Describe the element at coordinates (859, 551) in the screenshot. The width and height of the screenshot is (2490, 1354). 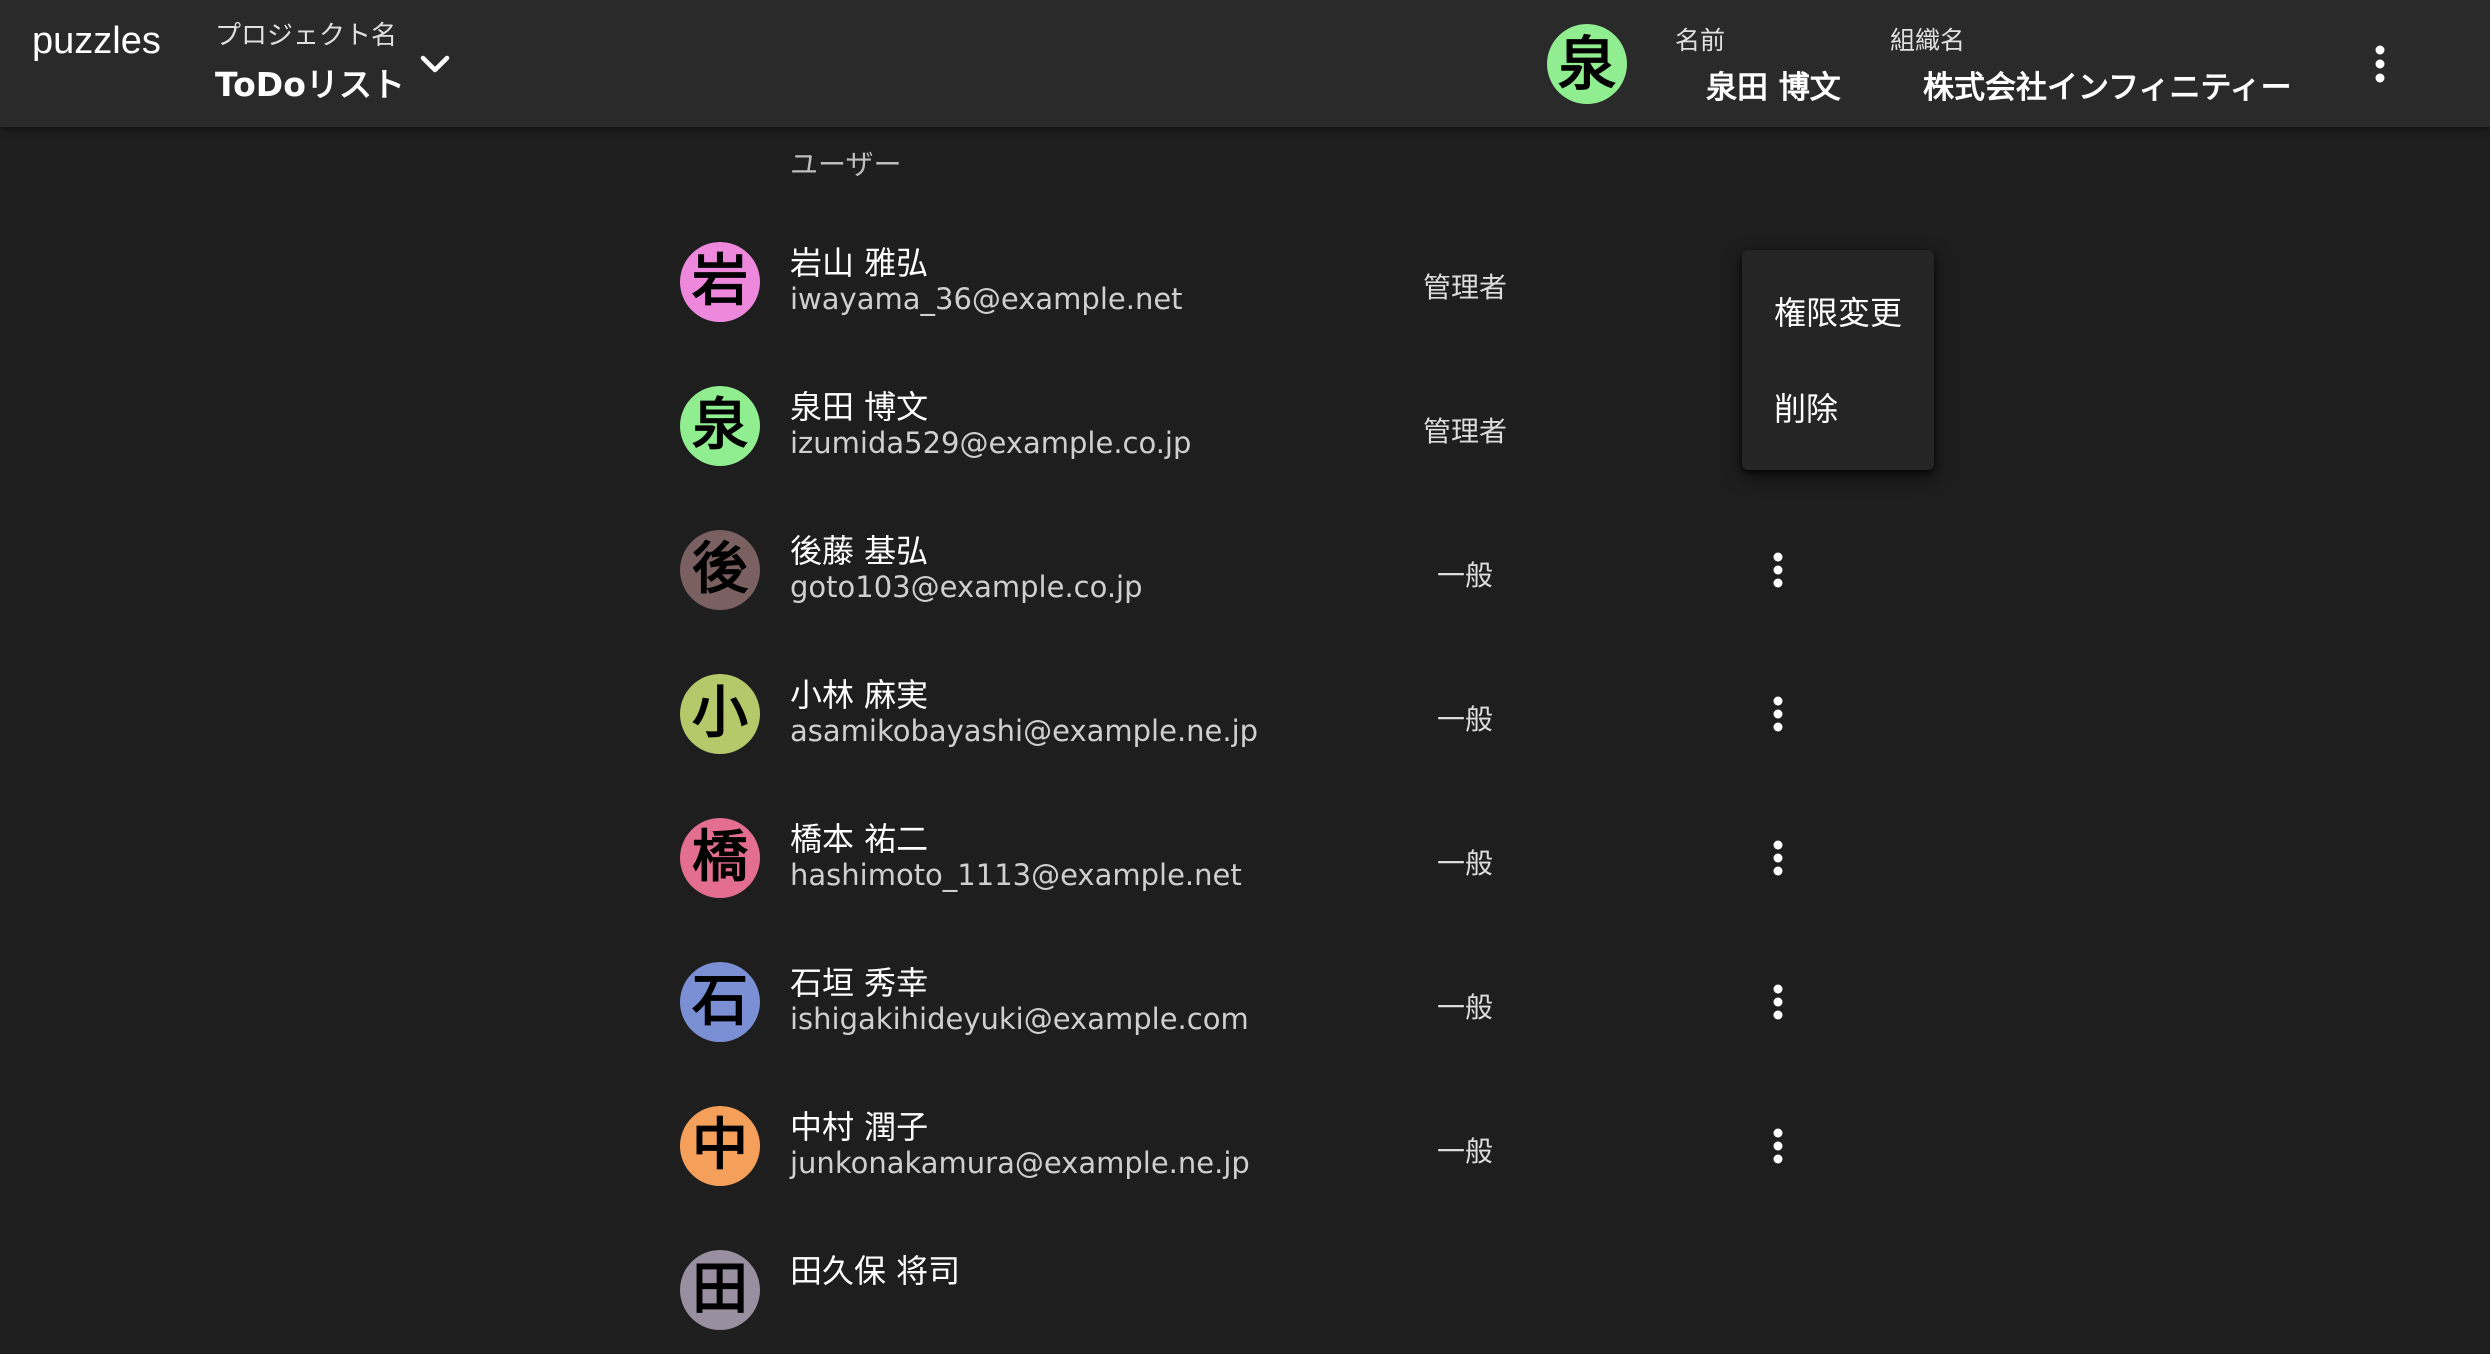
I see `user-name: 後藤 基弘` at that location.